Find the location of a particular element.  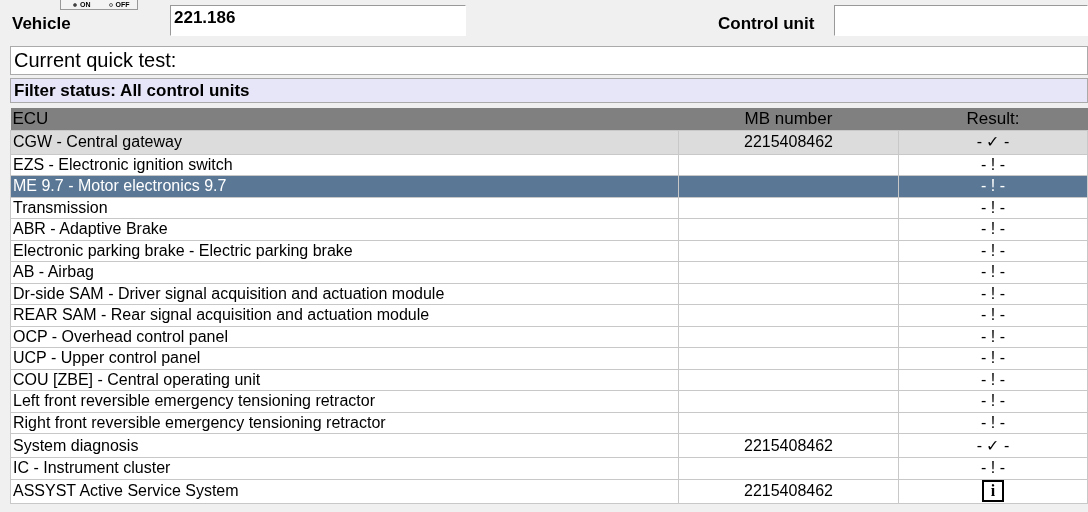

table-cell: EZS - Electronic ignition switch is located at coordinates (344, 165).